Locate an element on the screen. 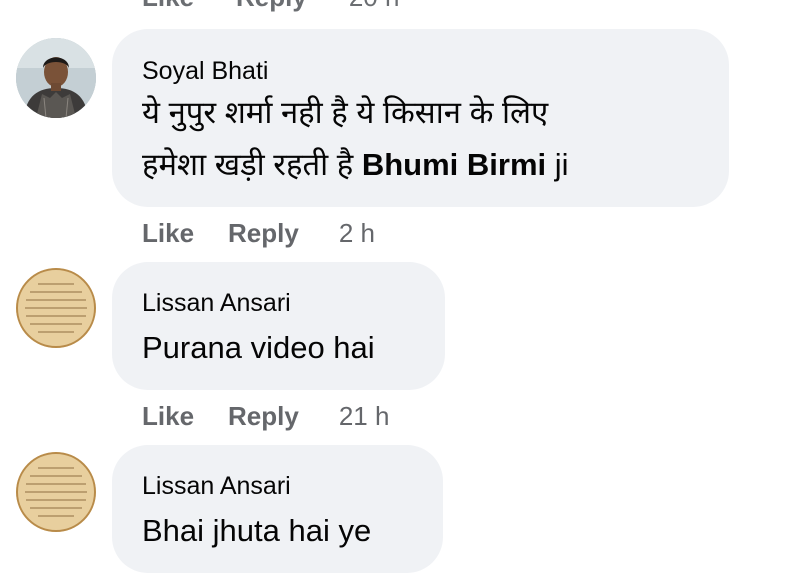 The height and width of the screenshot is (586, 800). comment-bubble: Lissan Ansari Bhai jhuta hai ye is located at coordinates (277, 509).